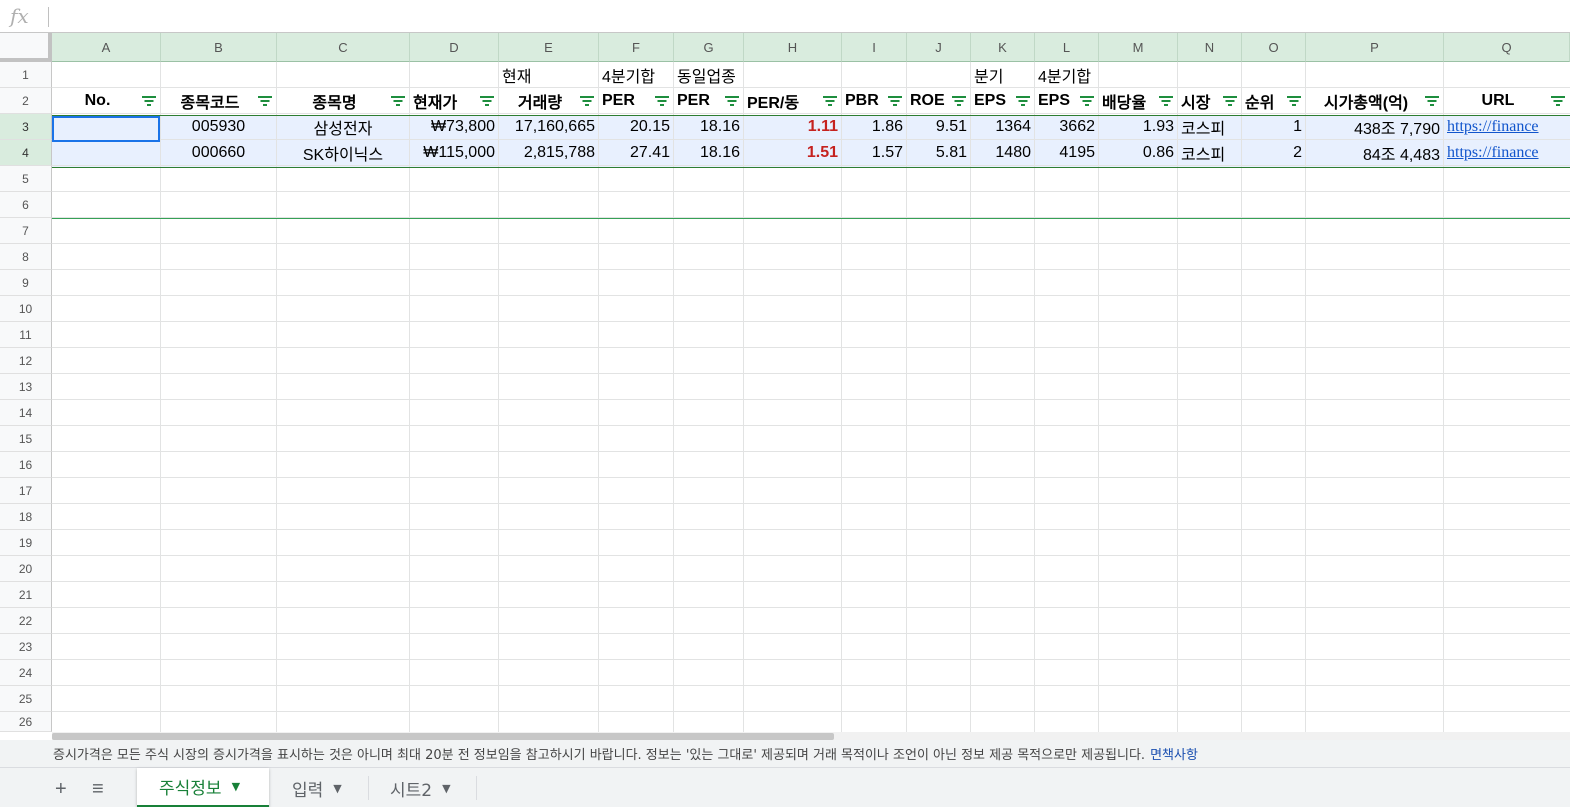 Image resolution: width=1570 pixels, height=807 pixels. I want to click on row-header-24: 24, so click(26, 673).